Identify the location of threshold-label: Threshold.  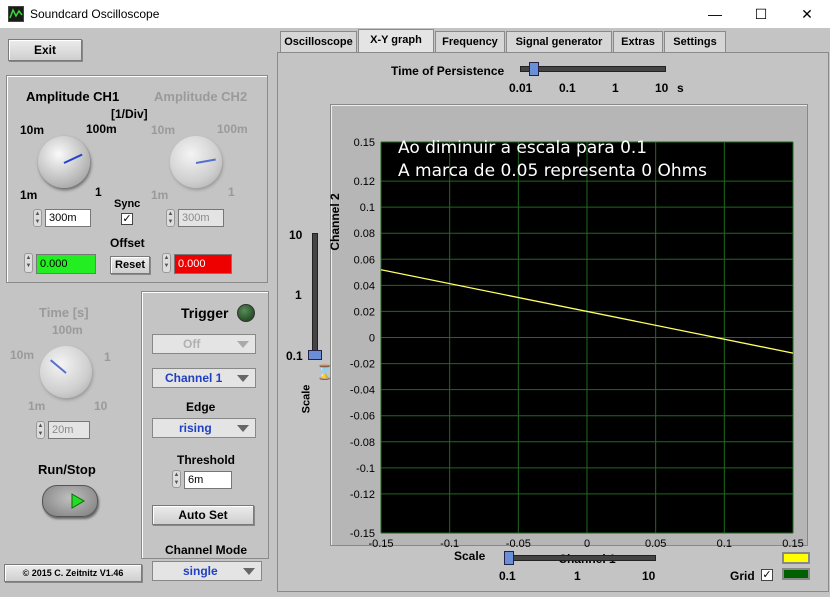
(206, 460).